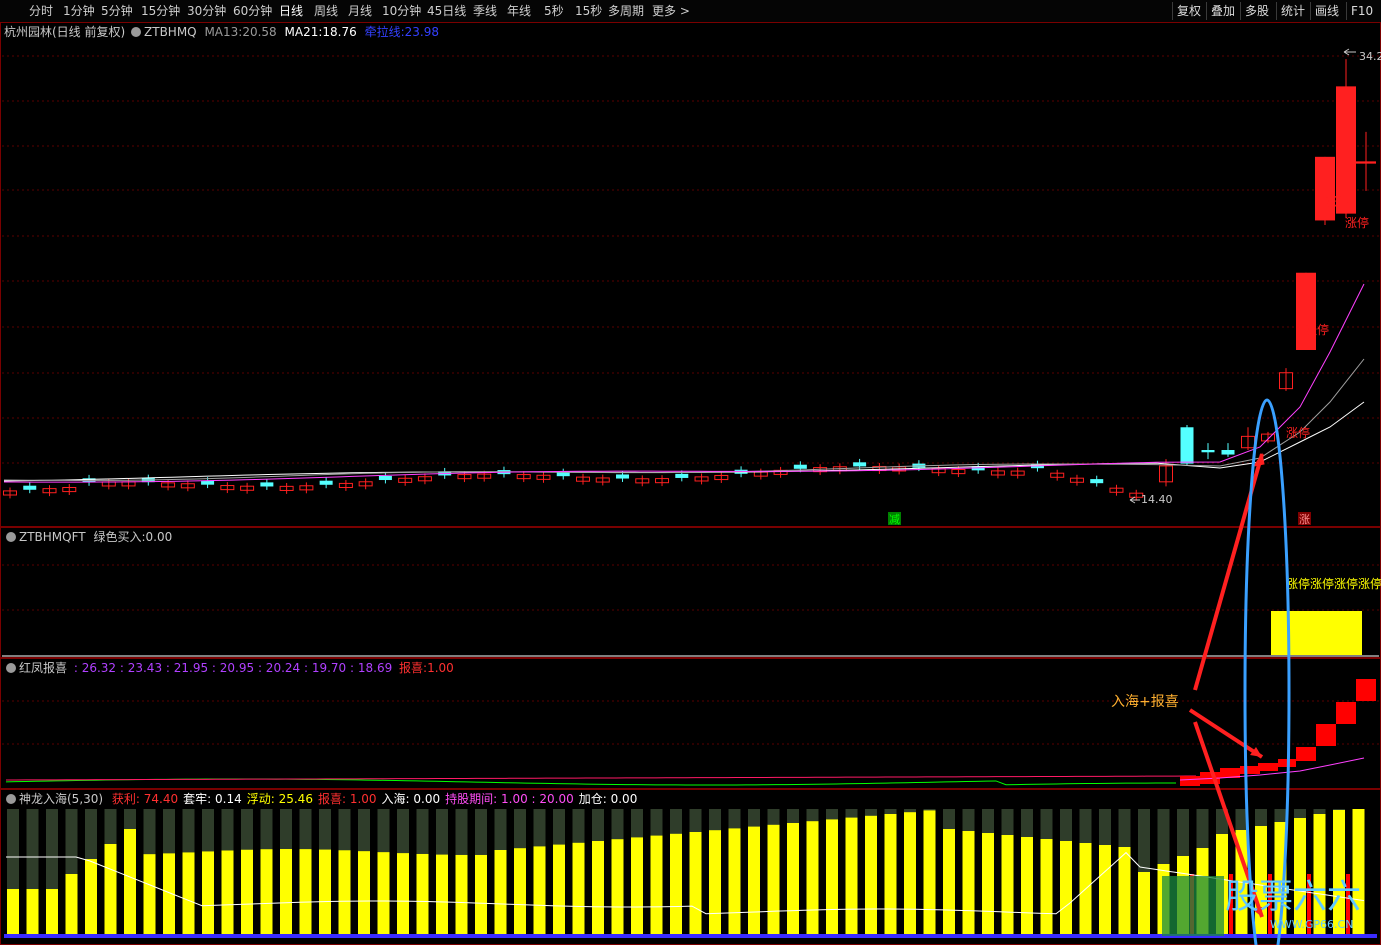 The width and height of the screenshot is (1381, 945). What do you see at coordinates (117, 11) in the screenshot?
I see `period-tab-2: 5分钟` at bounding box center [117, 11].